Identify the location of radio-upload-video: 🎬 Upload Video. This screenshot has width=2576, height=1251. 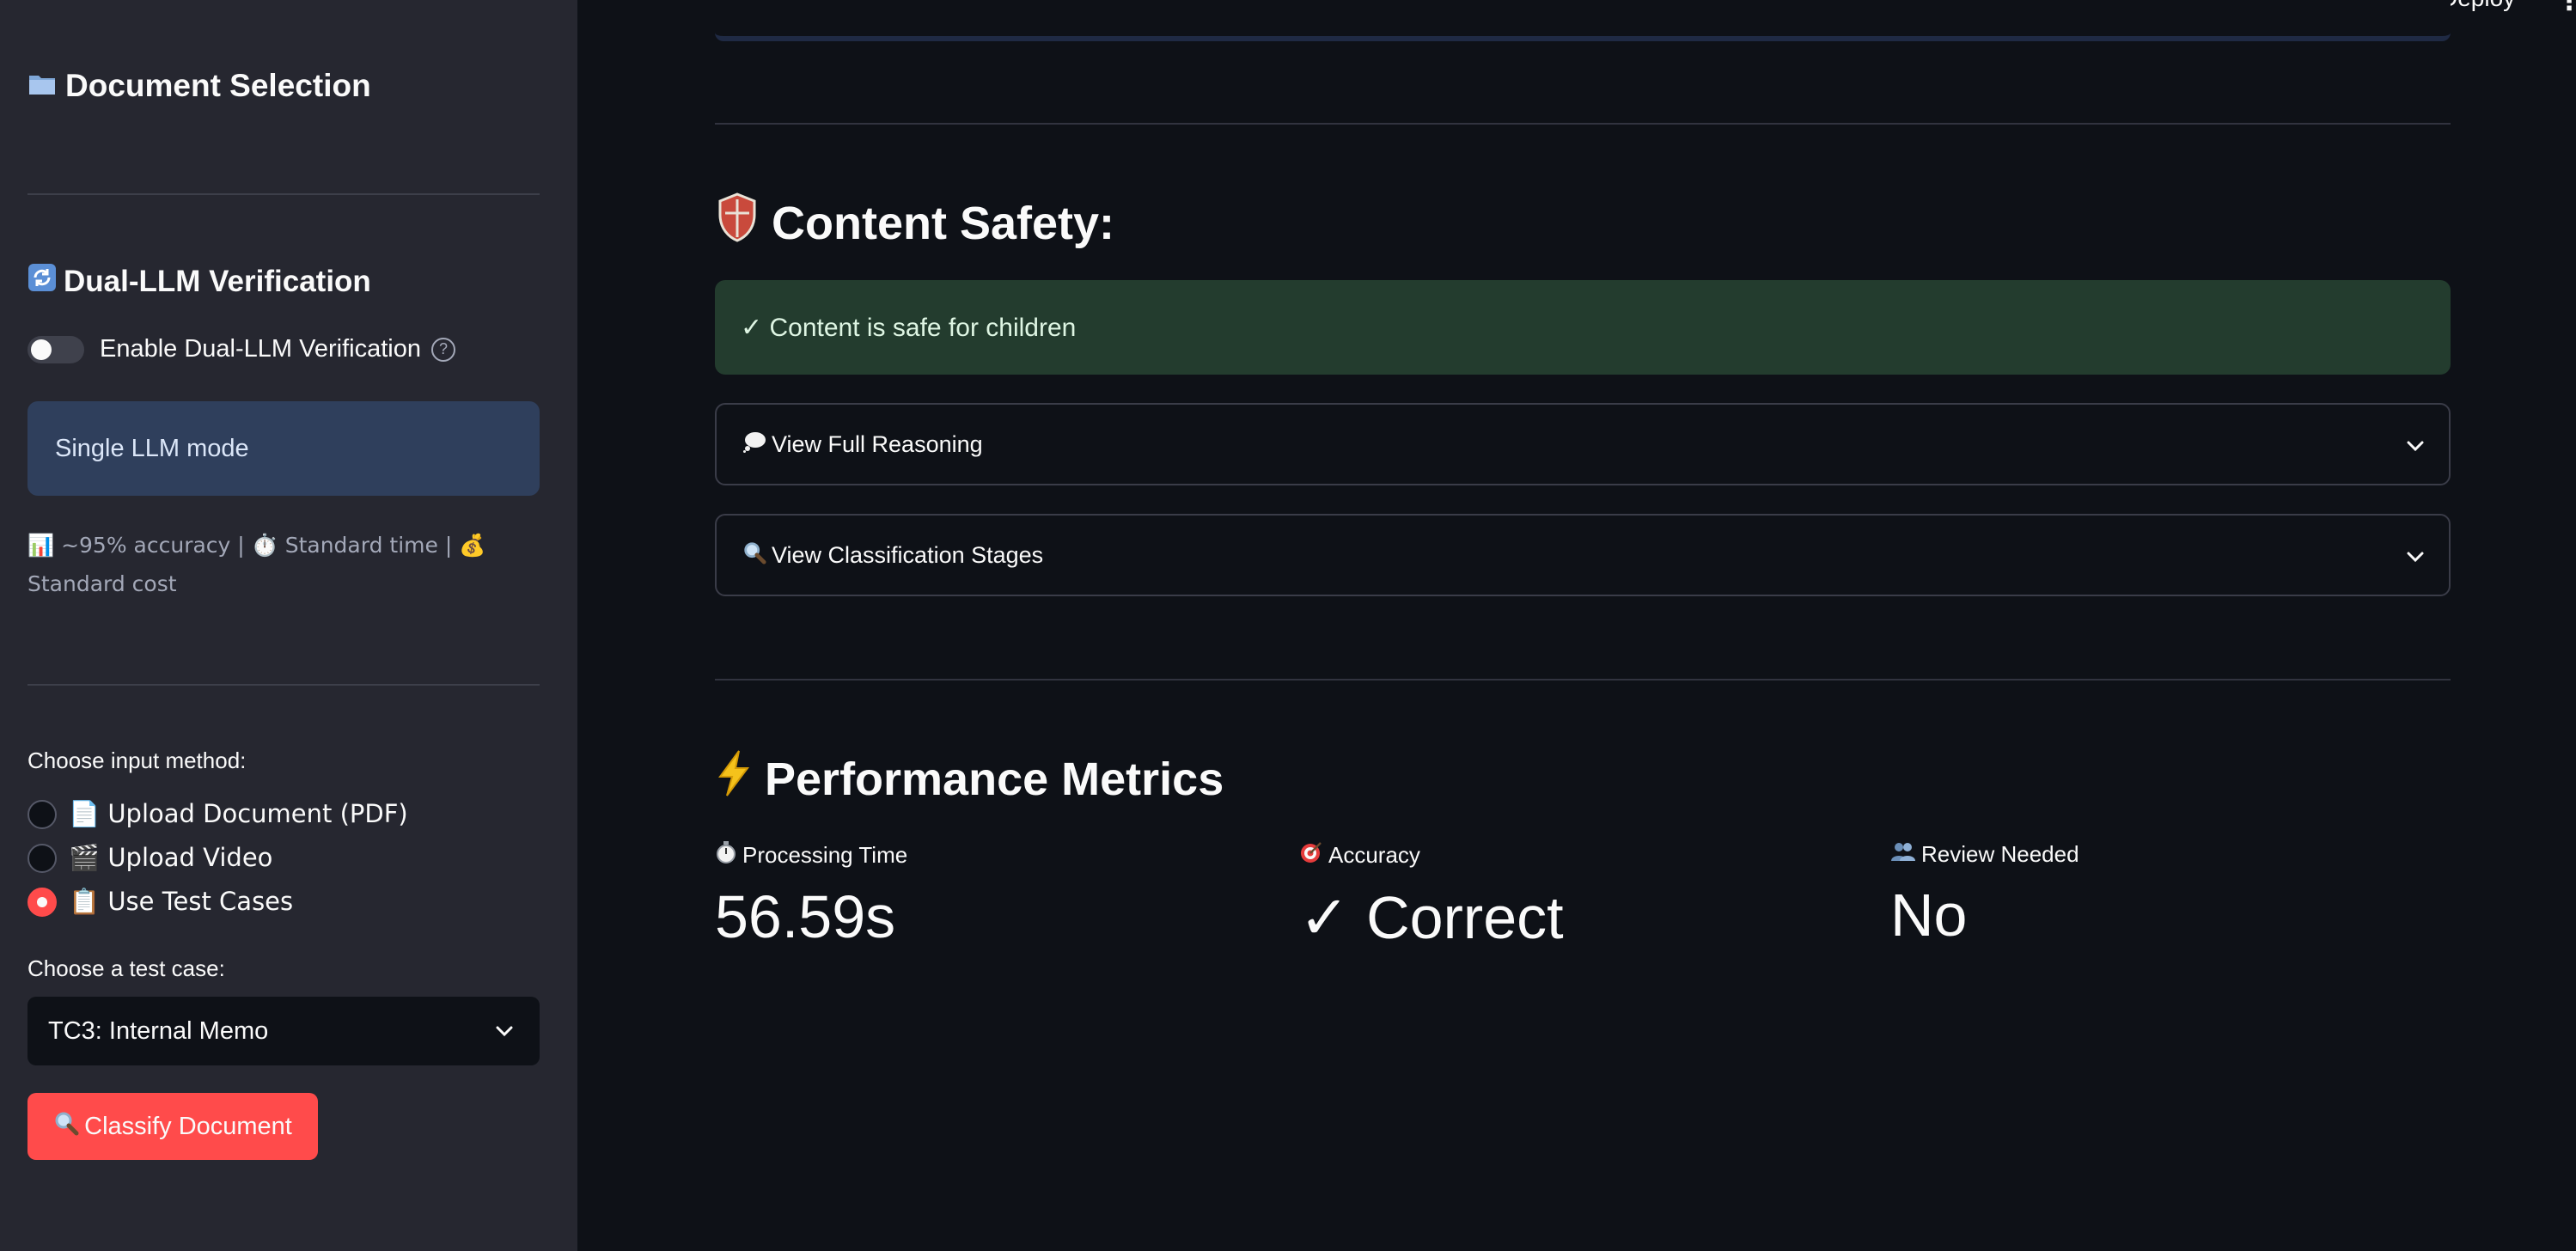
(217, 858).